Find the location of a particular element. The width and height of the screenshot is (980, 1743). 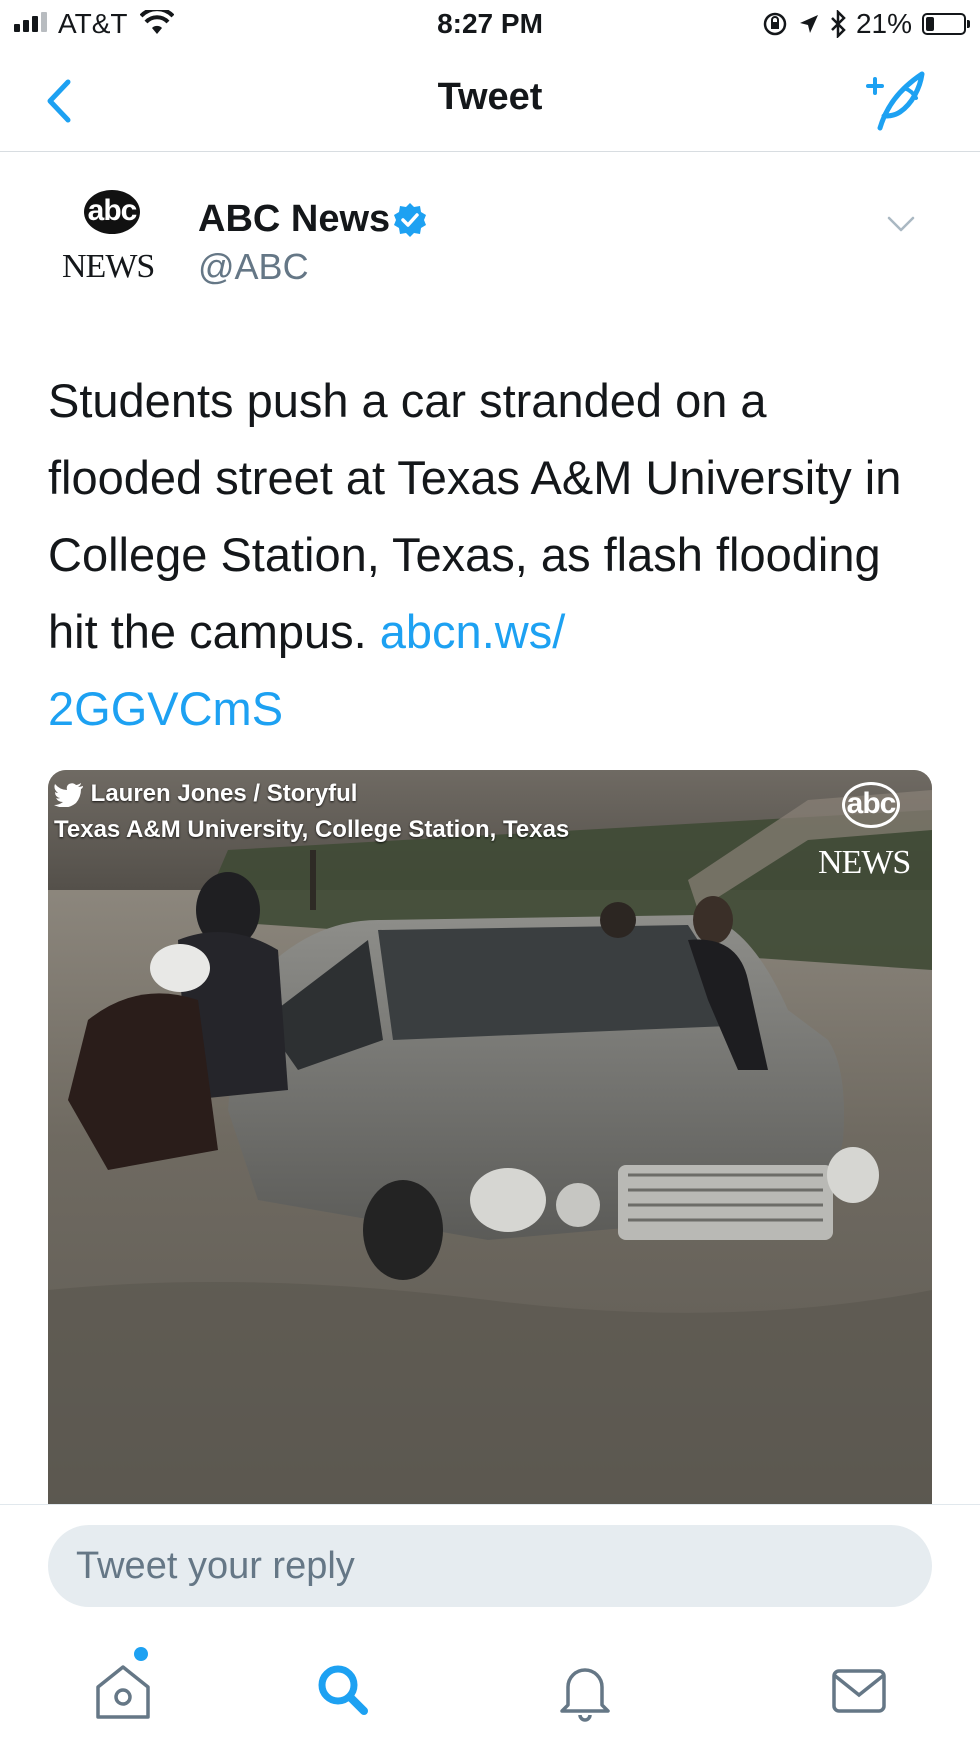

nav-bar: Tweet is located at coordinates (490, 101).